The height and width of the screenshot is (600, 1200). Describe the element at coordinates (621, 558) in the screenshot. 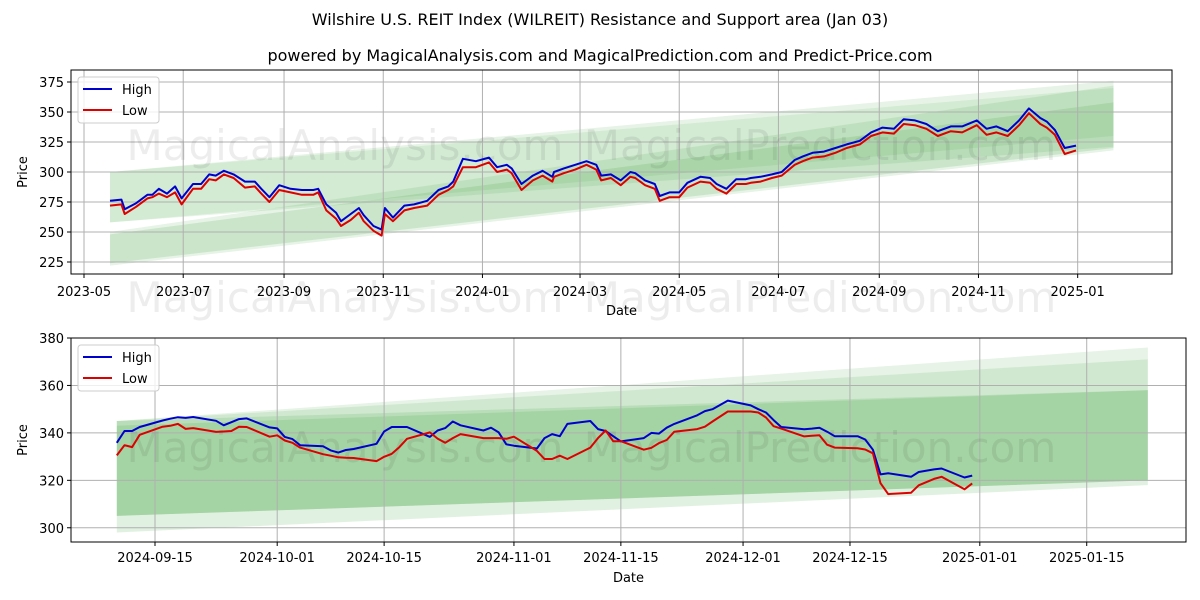

I see `x-tick-label: 2024-11-15` at that location.